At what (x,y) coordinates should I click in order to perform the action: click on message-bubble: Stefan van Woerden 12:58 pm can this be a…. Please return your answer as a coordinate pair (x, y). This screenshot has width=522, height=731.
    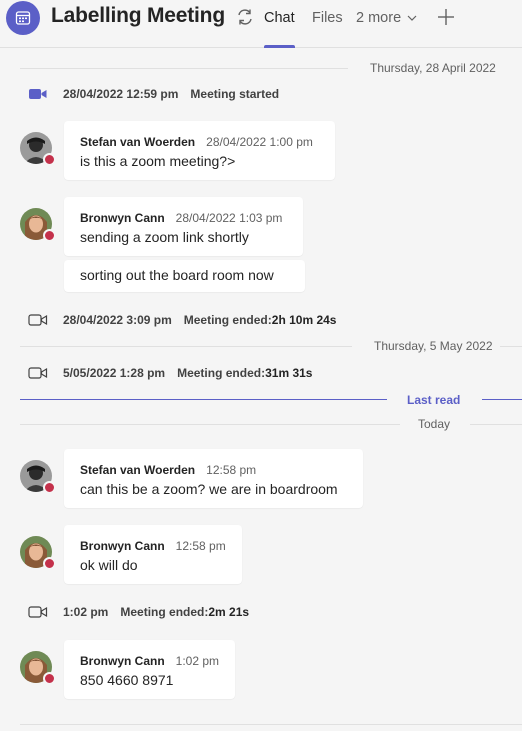
    Looking at the image, I should click on (213, 478).